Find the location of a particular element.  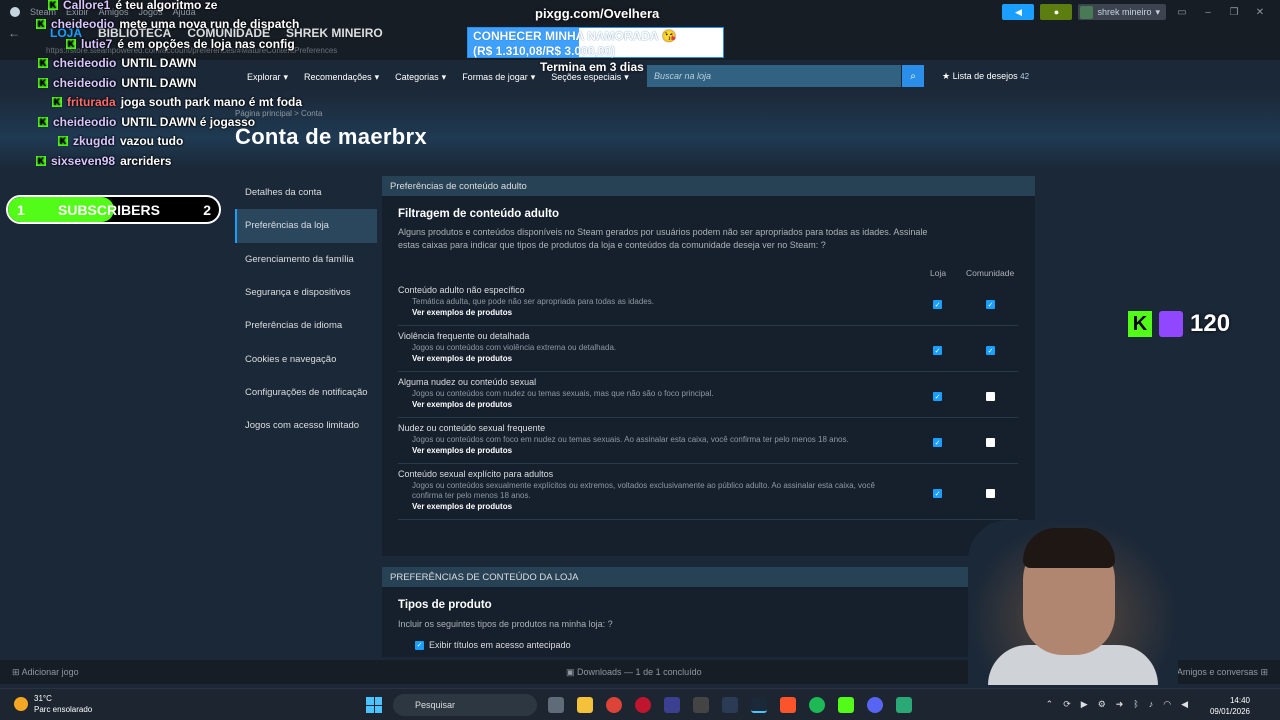

play-icon: ▶ is located at coordinates (1084, 704).